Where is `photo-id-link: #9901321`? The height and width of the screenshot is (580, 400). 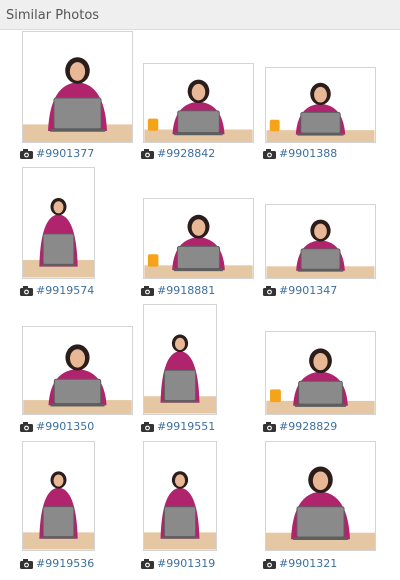 photo-id-link: #9901321 is located at coordinates (308, 564).